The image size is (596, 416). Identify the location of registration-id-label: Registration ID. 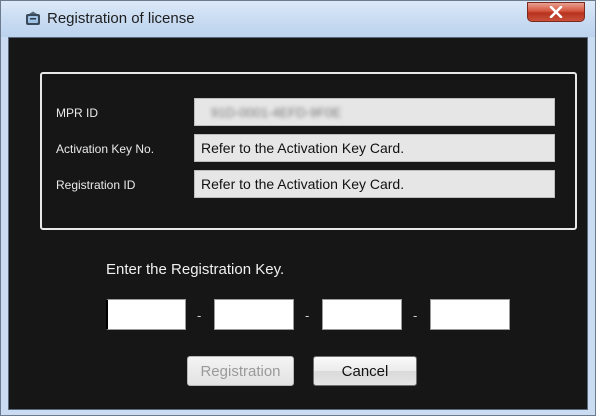
(96, 185).